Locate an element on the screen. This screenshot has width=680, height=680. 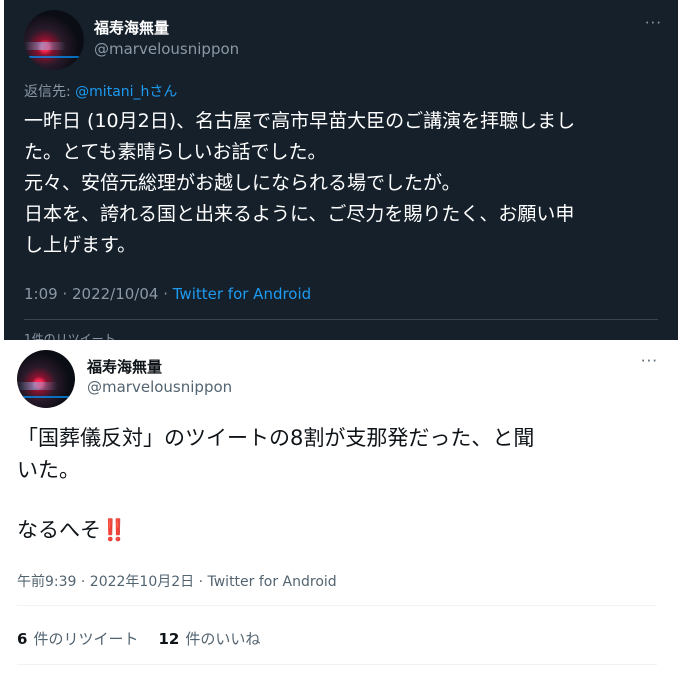
source-link: Twitter for Android is located at coordinates (242, 294).